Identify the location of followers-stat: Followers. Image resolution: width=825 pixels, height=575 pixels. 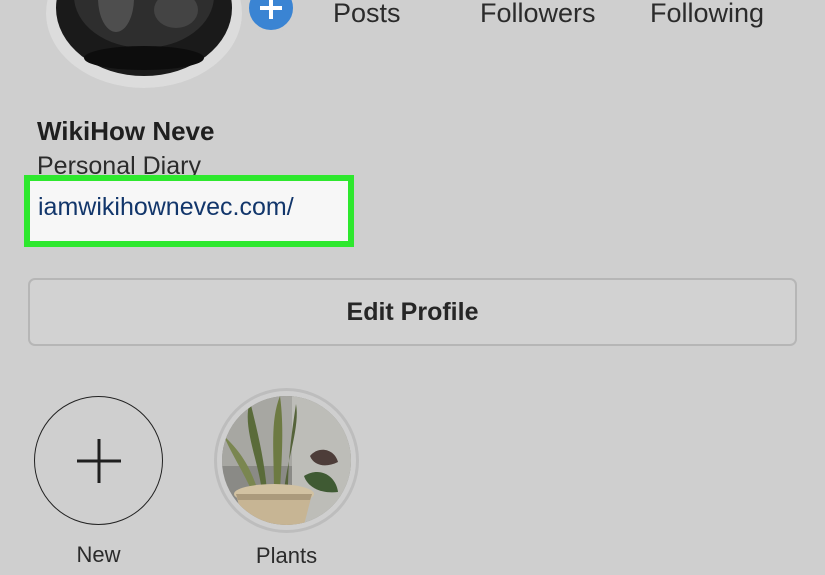
(538, 14).